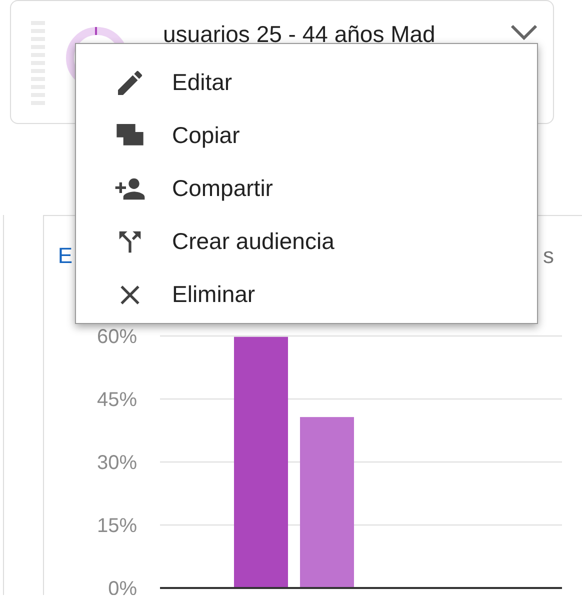 This screenshot has width=582, height=596. I want to click on chart-legend-text: s, so click(548, 256).